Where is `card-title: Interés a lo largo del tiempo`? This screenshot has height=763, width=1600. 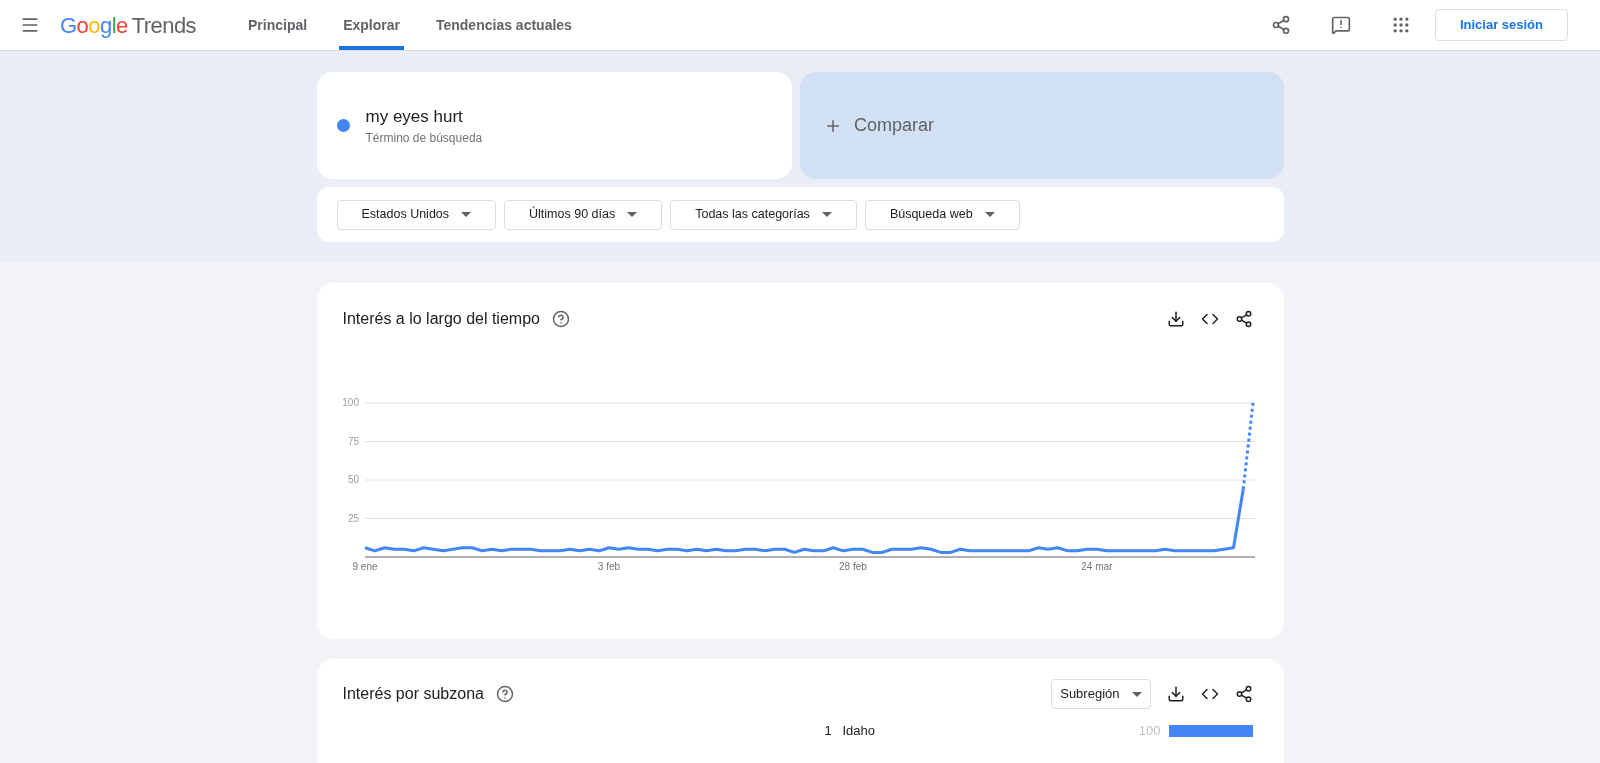 card-title: Interés a lo largo del tiempo is located at coordinates (441, 319).